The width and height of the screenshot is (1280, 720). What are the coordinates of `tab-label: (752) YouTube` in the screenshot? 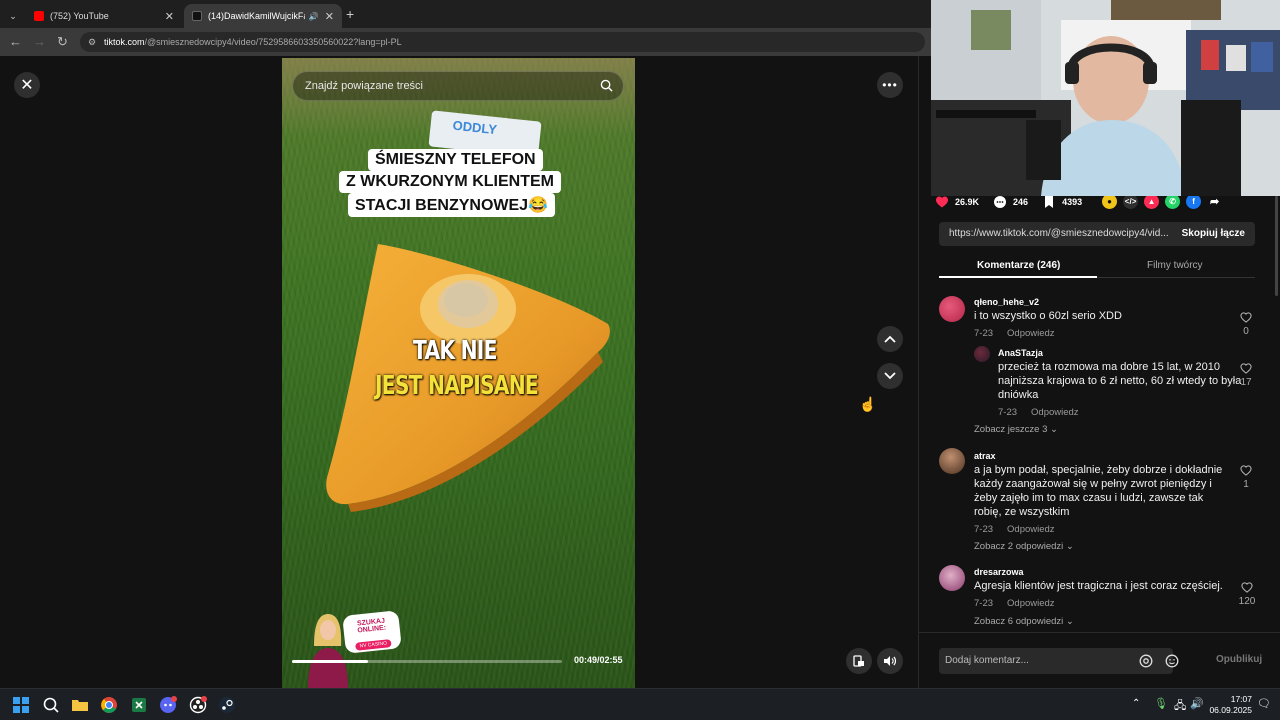 It's located at (79, 16).